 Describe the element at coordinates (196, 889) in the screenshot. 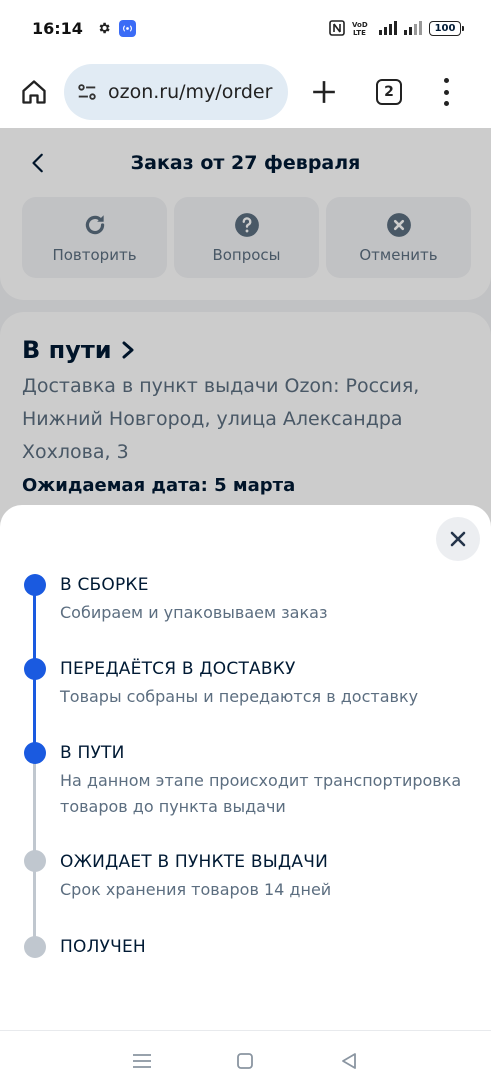

I see `step-description: Срок хранения товаров 14 дней` at that location.